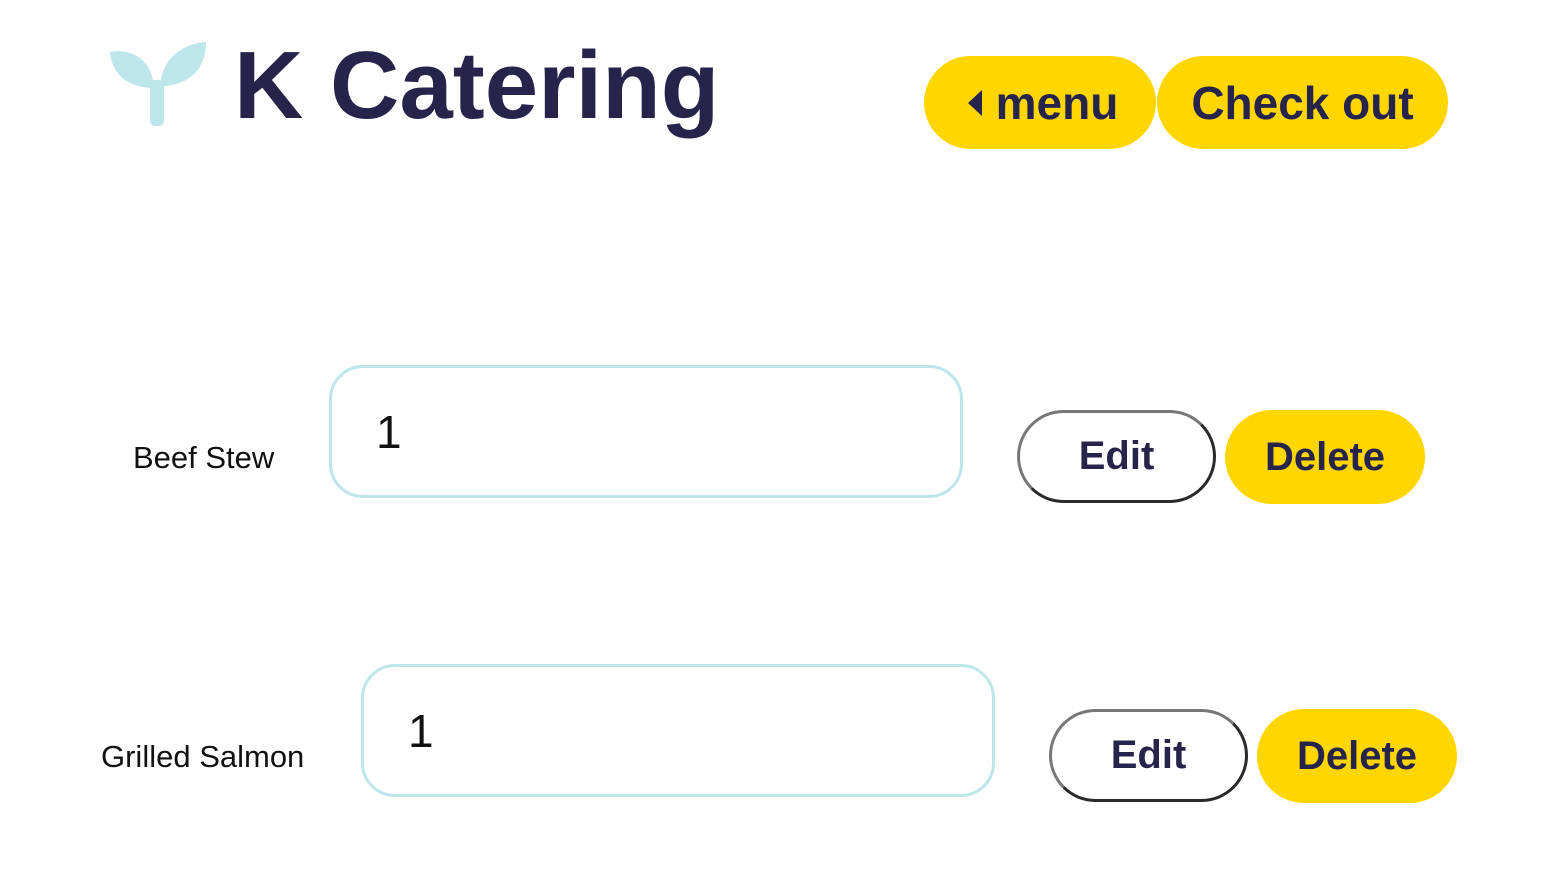 The image size is (1567, 896). Describe the element at coordinates (204, 457) in the screenshot. I see `item-name: Beef Stew` at that location.